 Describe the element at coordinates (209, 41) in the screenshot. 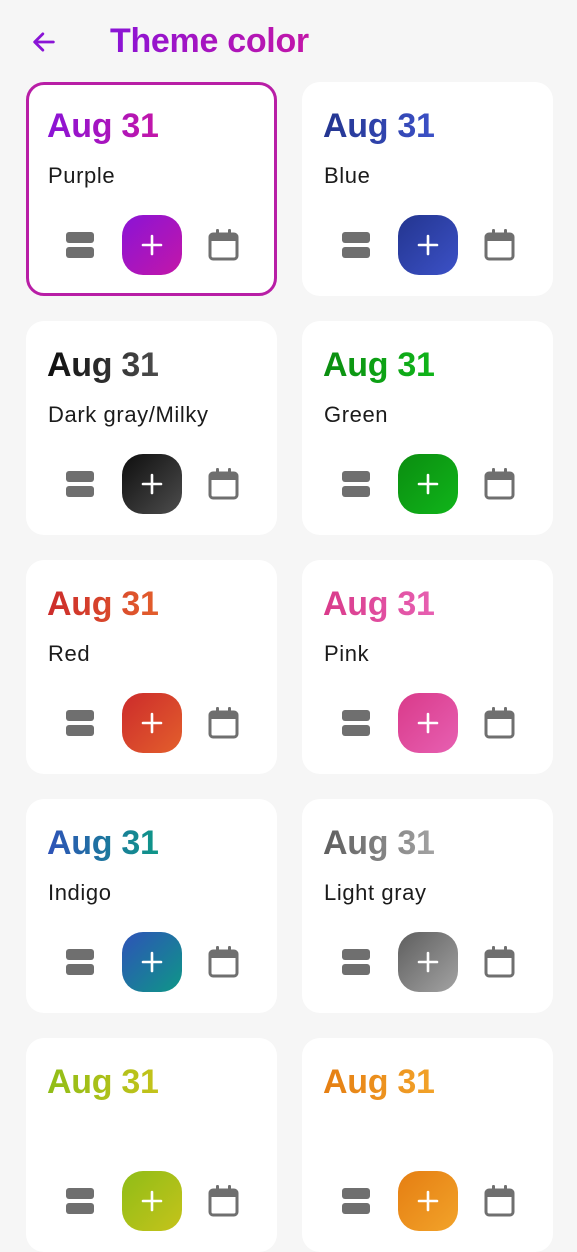

I see `page-title: Theme color` at that location.